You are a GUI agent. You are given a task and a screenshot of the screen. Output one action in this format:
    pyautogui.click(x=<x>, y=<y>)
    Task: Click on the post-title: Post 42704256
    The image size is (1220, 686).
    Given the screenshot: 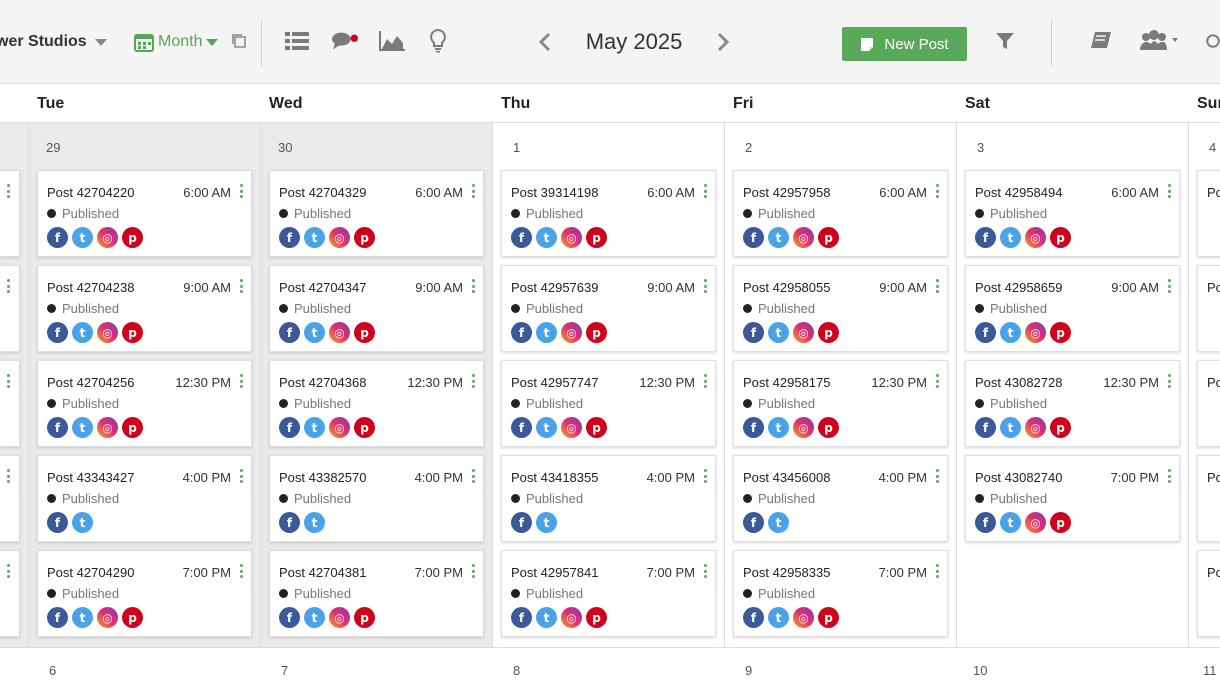 What is the action you would take?
    pyautogui.click(x=91, y=382)
    